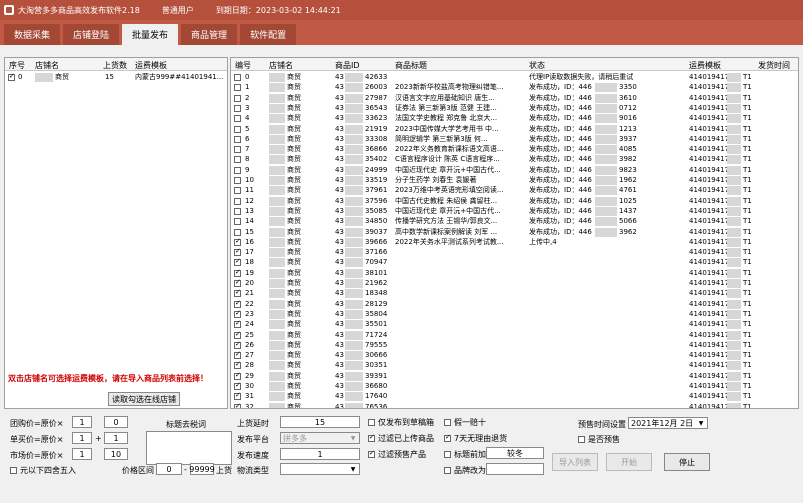 The width and height of the screenshot is (803, 503). Describe the element at coordinates (91, 34) in the screenshot. I see `tab-store-login: 店铺登陆` at that location.